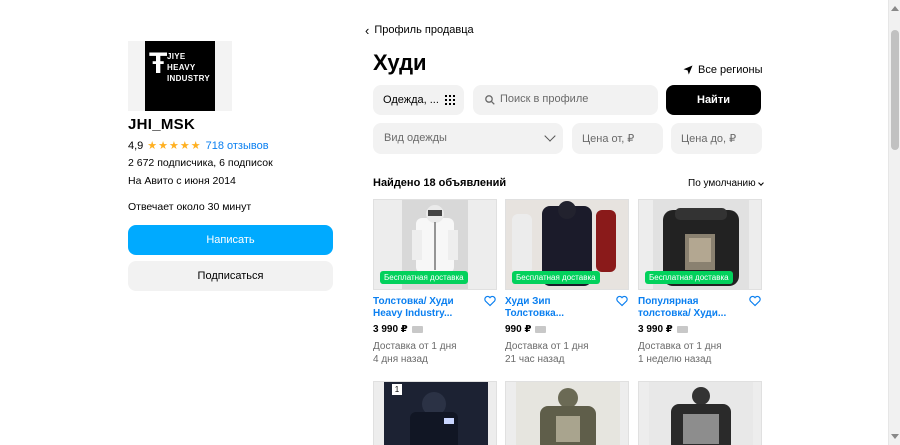 The width and height of the screenshot is (900, 445). Describe the element at coordinates (237, 146) in the screenshot. I see `reviews-link: 718 отзывов` at that location.